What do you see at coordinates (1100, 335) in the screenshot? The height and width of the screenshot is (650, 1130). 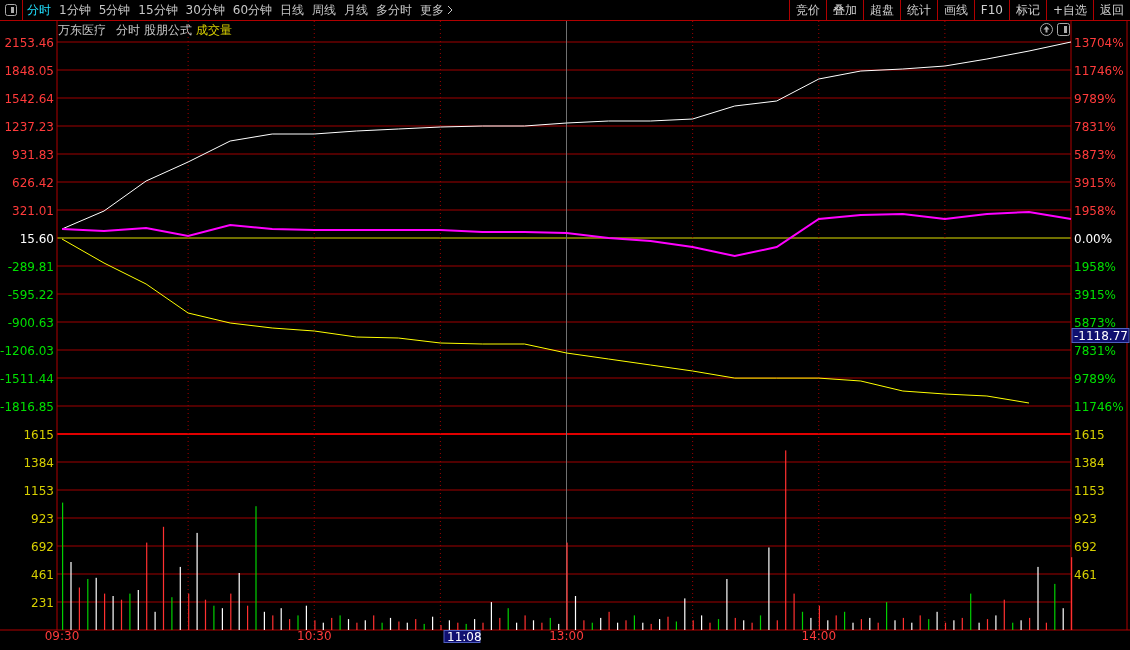 I see `cursor-value: -1118.77` at bounding box center [1100, 335].